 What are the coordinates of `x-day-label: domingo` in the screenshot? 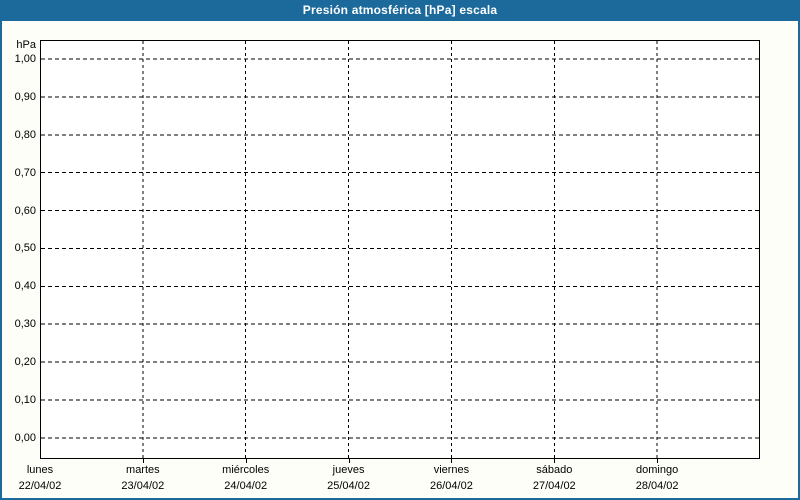 It's located at (657, 470).